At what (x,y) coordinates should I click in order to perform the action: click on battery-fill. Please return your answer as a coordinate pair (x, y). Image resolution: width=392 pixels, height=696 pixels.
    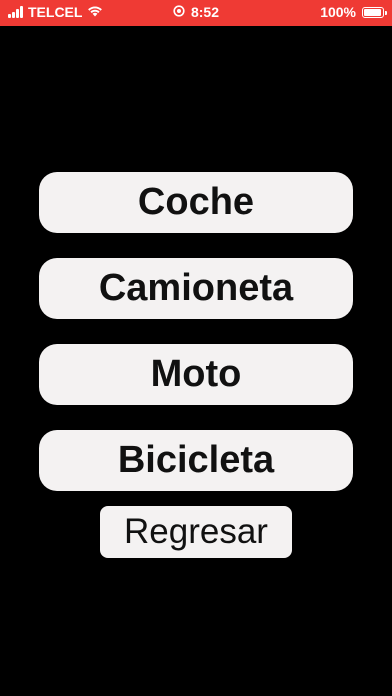
    Looking at the image, I should click on (372, 12).